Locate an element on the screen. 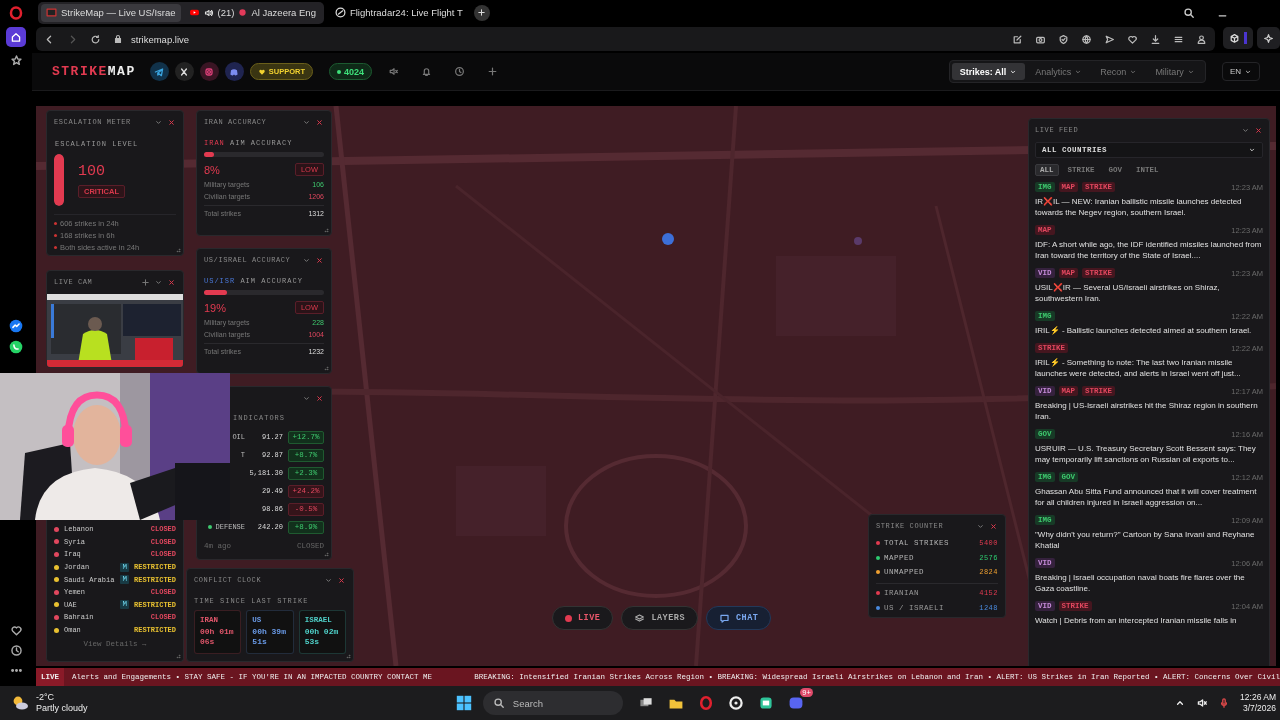 The width and height of the screenshot is (1280, 720). shield-icon is located at coordinates (1063, 39).